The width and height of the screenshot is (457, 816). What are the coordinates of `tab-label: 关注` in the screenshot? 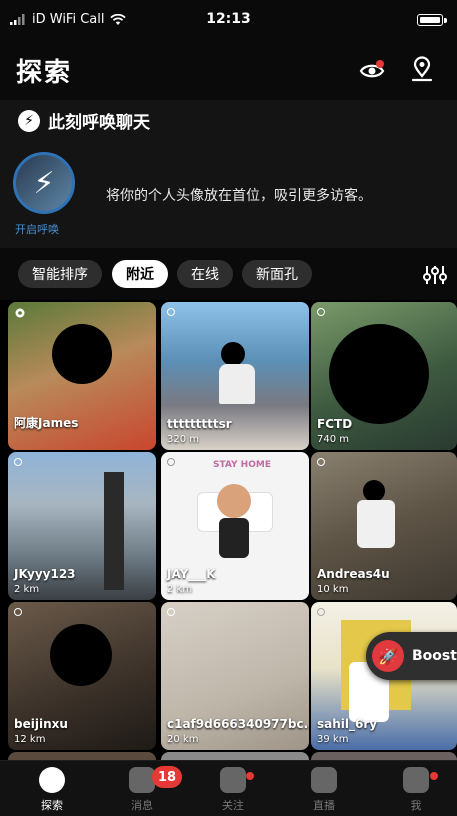 It's located at (233, 805).